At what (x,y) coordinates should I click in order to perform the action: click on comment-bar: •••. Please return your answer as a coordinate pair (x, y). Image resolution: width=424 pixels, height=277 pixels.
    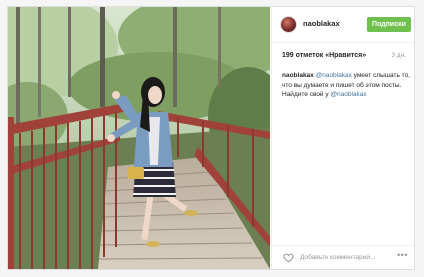
    Looking at the image, I should click on (343, 257).